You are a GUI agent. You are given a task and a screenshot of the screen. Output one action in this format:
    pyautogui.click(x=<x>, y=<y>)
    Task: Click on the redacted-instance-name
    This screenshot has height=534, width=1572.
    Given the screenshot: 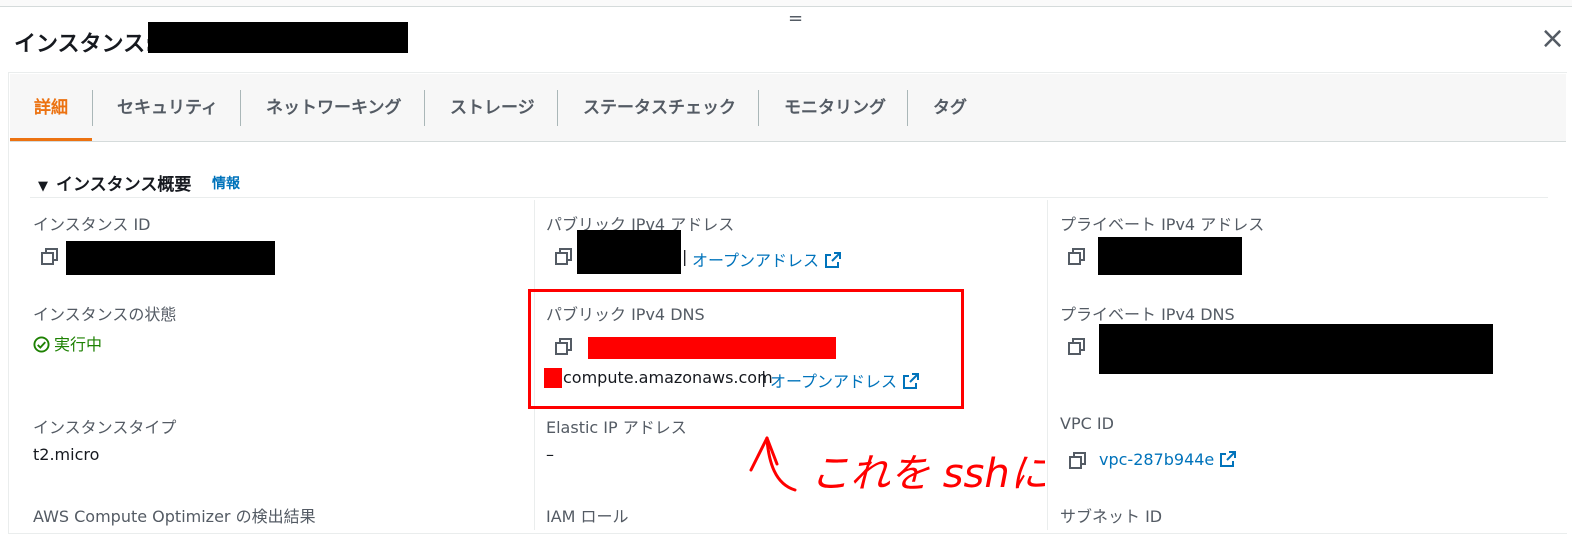 What is the action you would take?
    pyautogui.click(x=278, y=37)
    